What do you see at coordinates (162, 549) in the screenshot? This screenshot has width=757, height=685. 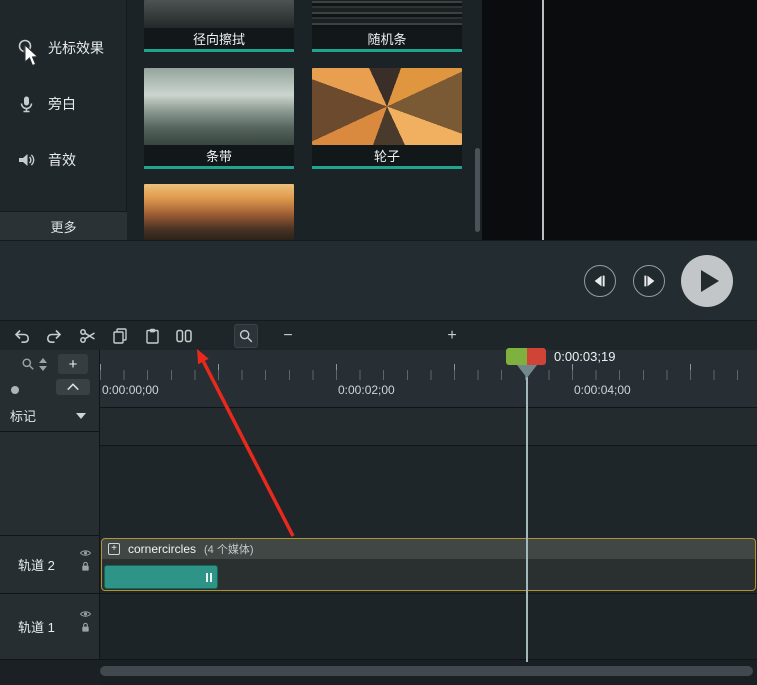 I see `group-name: cornercircles` at bounding box center [162, 549].